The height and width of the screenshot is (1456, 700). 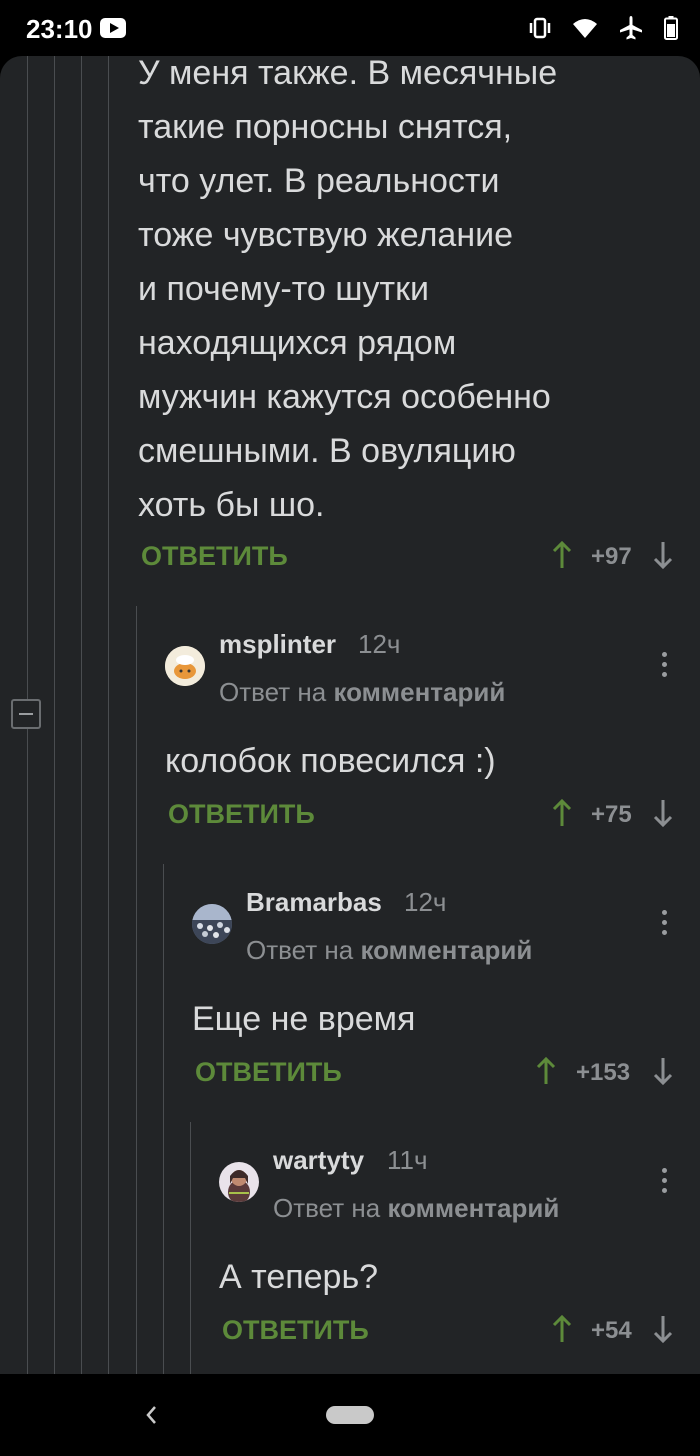 What do you see at coordinates (59, 29) in the screenshot?
I see `status-time: 23:10` at bounding box center [59, 29].